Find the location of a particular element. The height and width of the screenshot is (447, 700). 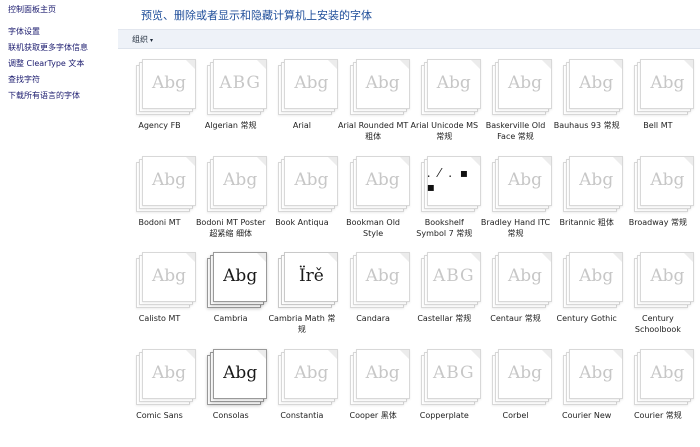

font-name-label: Arial is located at coordinates (301, 125).